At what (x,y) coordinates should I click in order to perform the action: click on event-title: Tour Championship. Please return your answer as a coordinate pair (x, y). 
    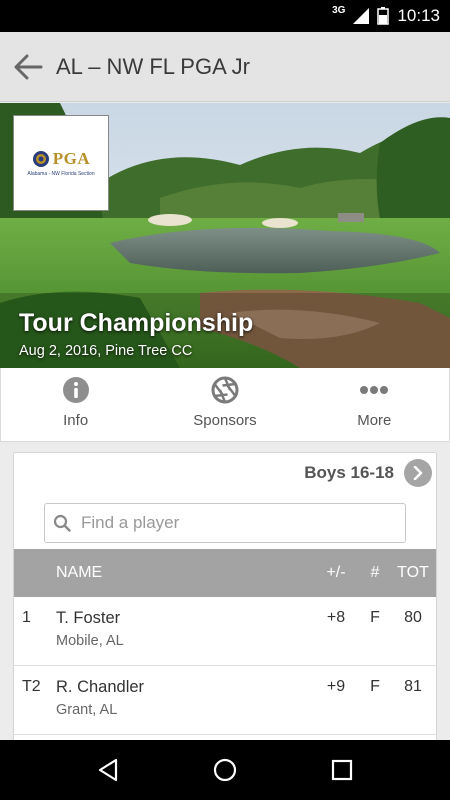
    Looking at the image, I should click on (136, 323).